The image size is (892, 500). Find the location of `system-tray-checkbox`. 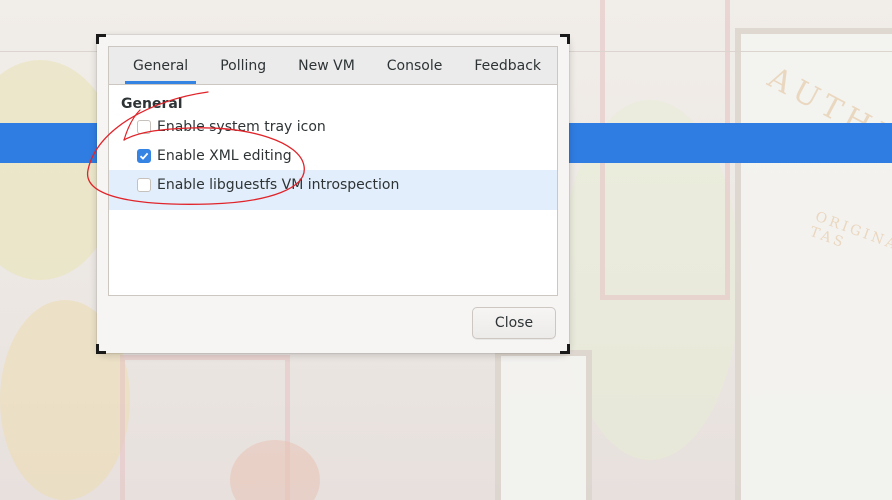

system-tray-checkbox is located at coordinates (144, 127).